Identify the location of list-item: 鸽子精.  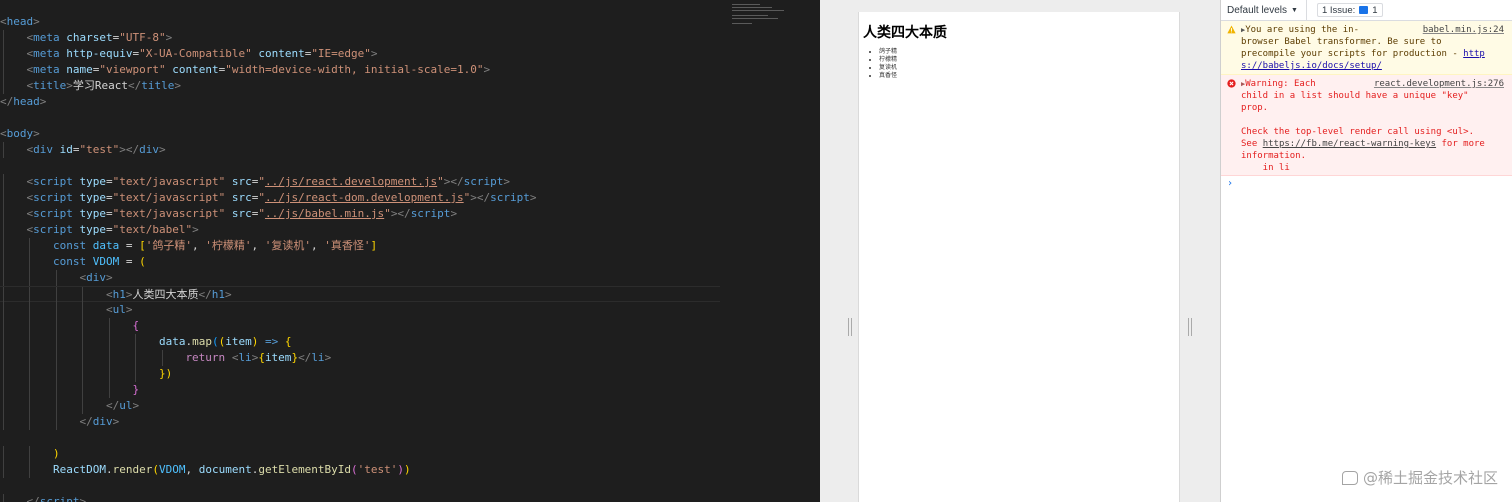
(1029, 52).